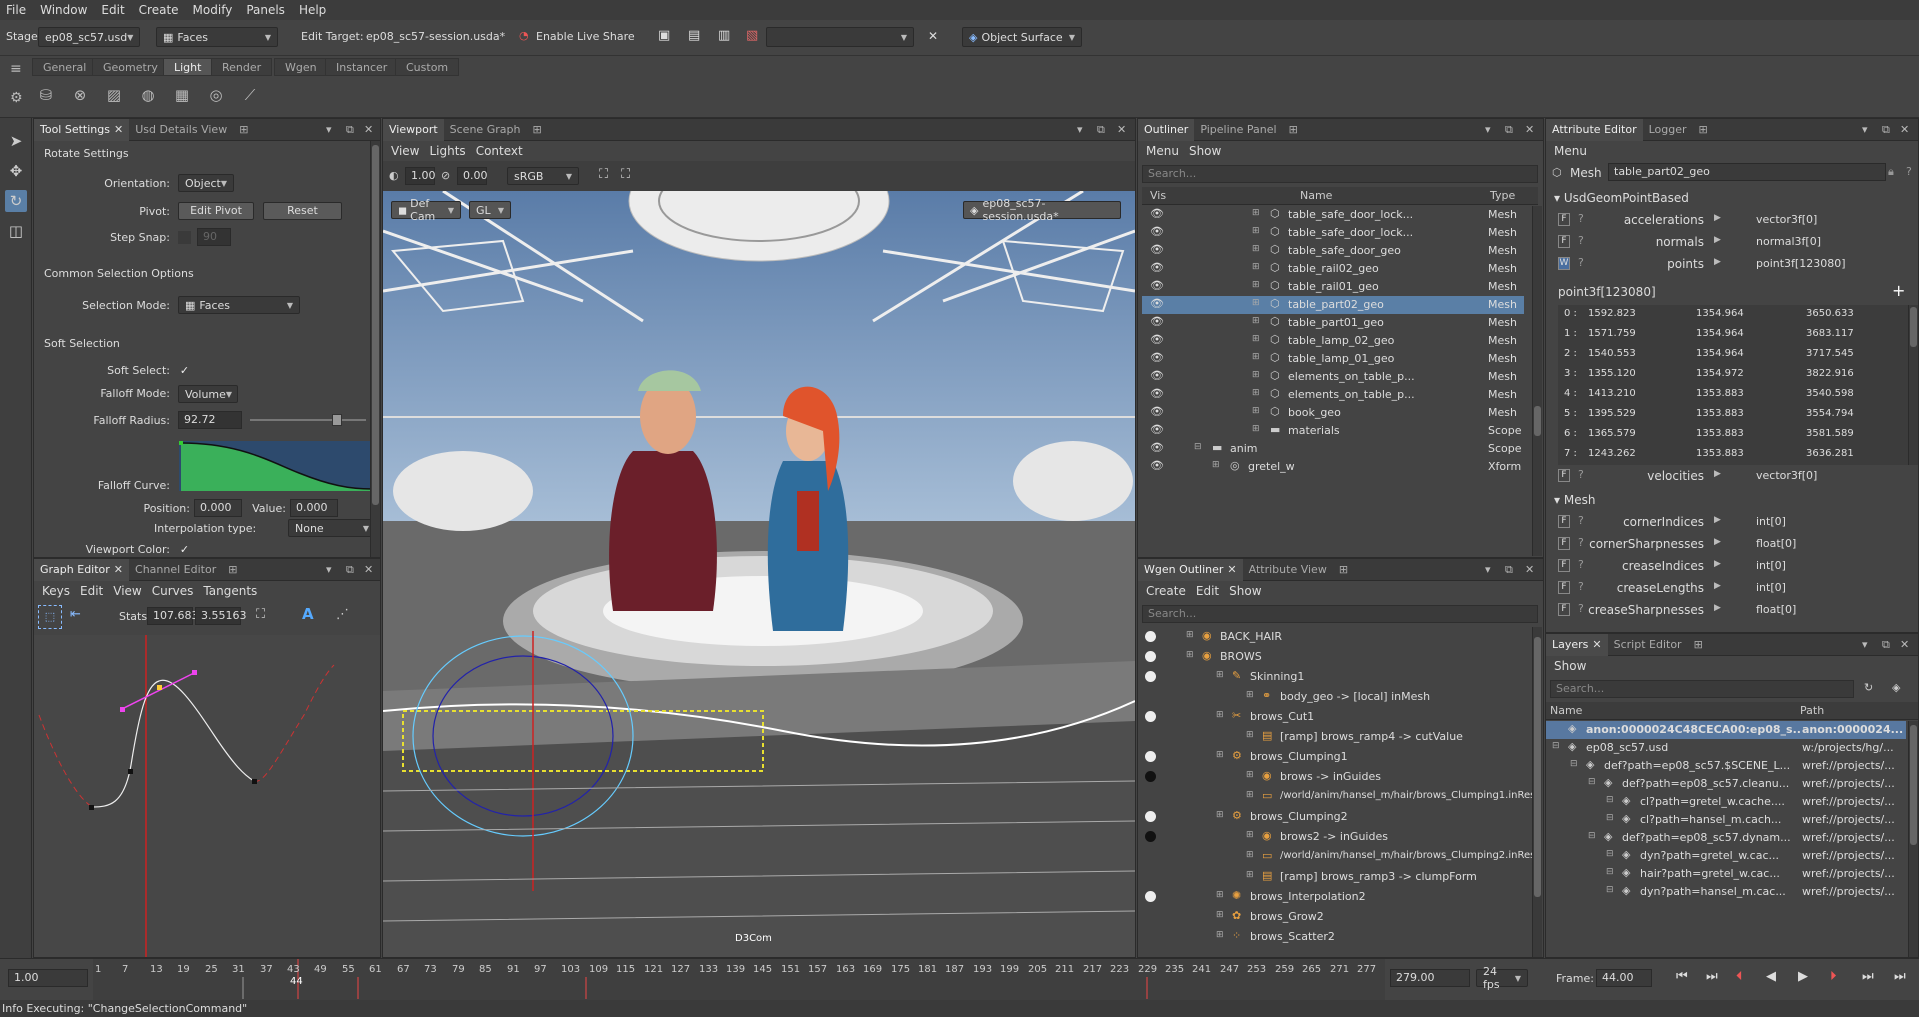 Image resolution: width=1919 pixels, height=1017 pixels. Describe the element at coordinates (173, 591) in the screenshot. I see `menu-curves: Curves` at that location.